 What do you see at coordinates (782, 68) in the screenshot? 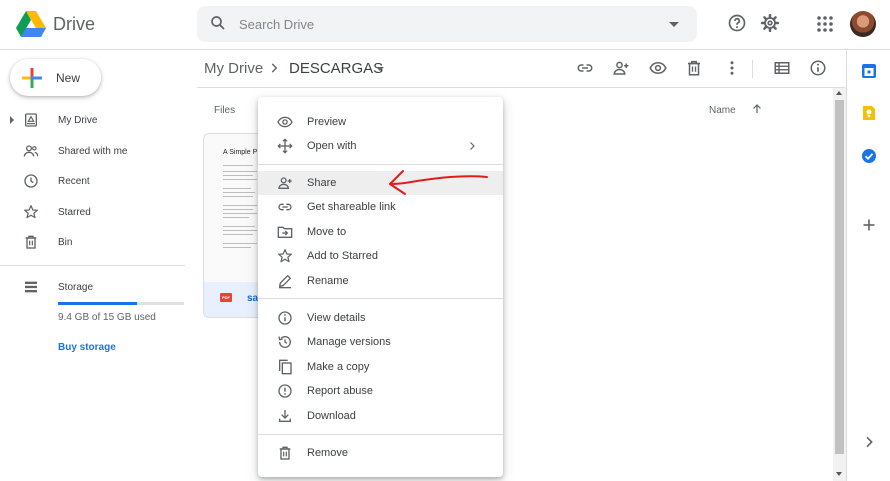
I see `list-view-icon` at bounding box center [782, 68].